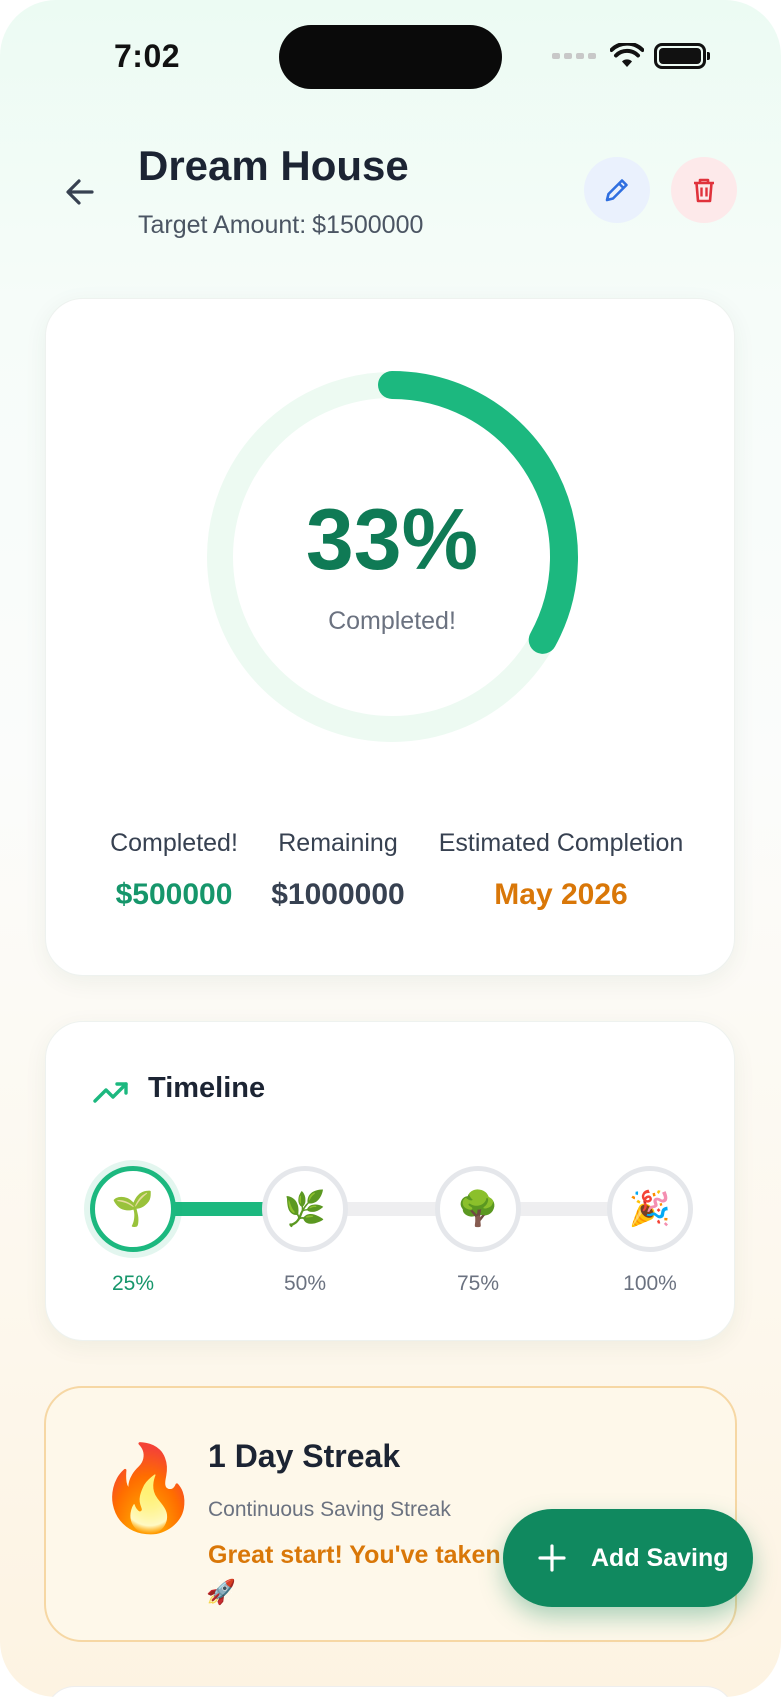 The image size is (781, 1697). I want to click on trash-icon, so click(704, 190).